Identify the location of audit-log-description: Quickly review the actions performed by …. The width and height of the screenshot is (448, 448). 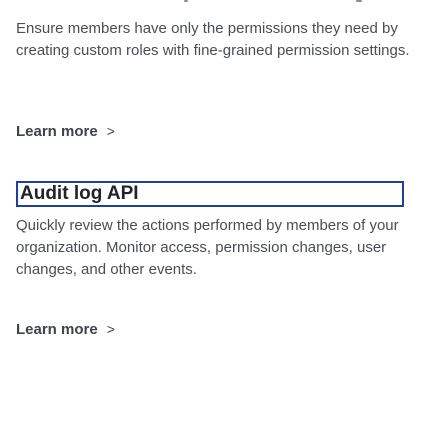
(207, 247).